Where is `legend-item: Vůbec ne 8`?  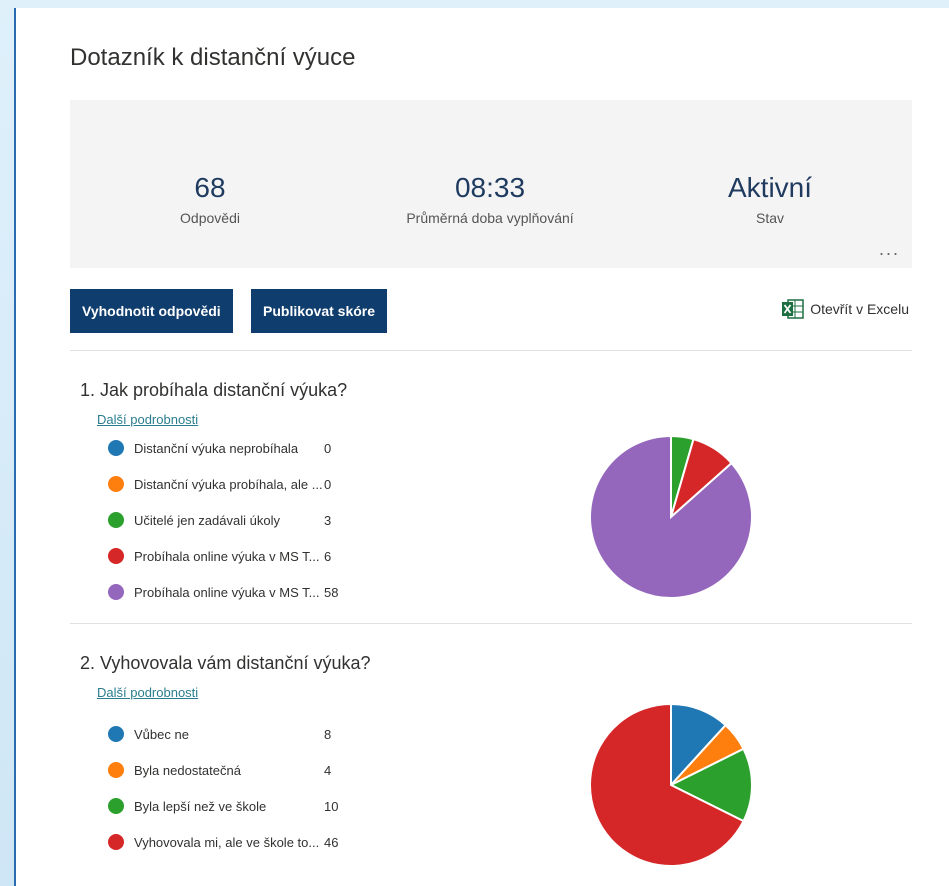
legend-item: Vůbec ne 8 is located at coordinates (236, 734).